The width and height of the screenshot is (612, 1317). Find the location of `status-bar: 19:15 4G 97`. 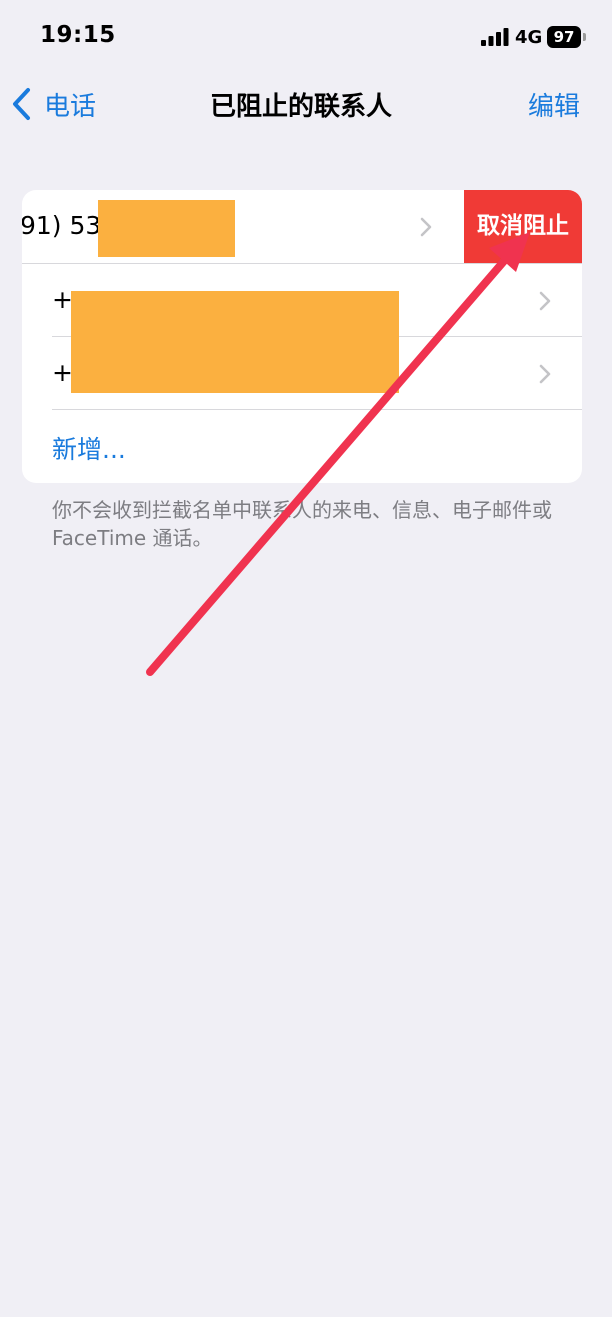

status-bar: 19:15 4G 97 is located at coordinates (306, 37).